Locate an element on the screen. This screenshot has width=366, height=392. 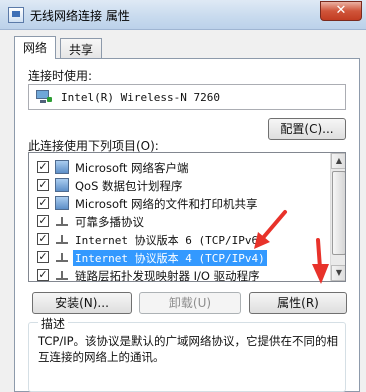
list-item-label: Internet 协议版本 4 (TCP/IPv4) is located at coordinates (170, 258).